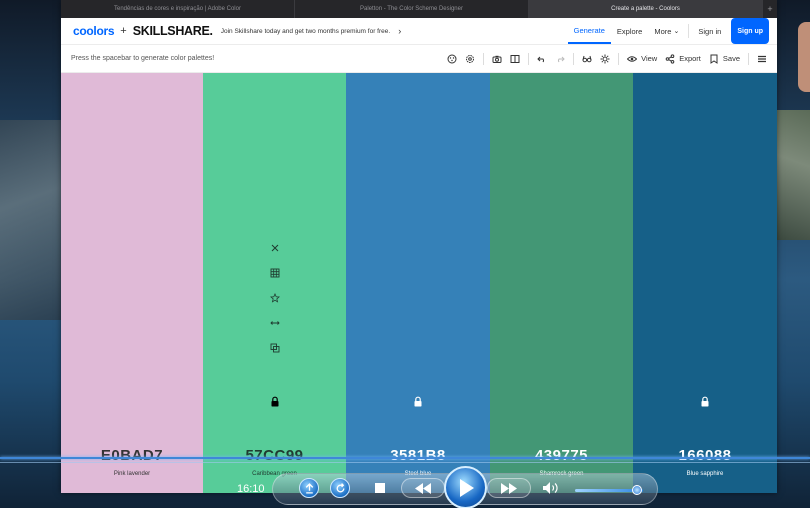 Image resolution: width=810 pixels, height=508 pixels. Describe the element at coordinates (470, 59) in the screenshot. I see `settings-icon` at that location.